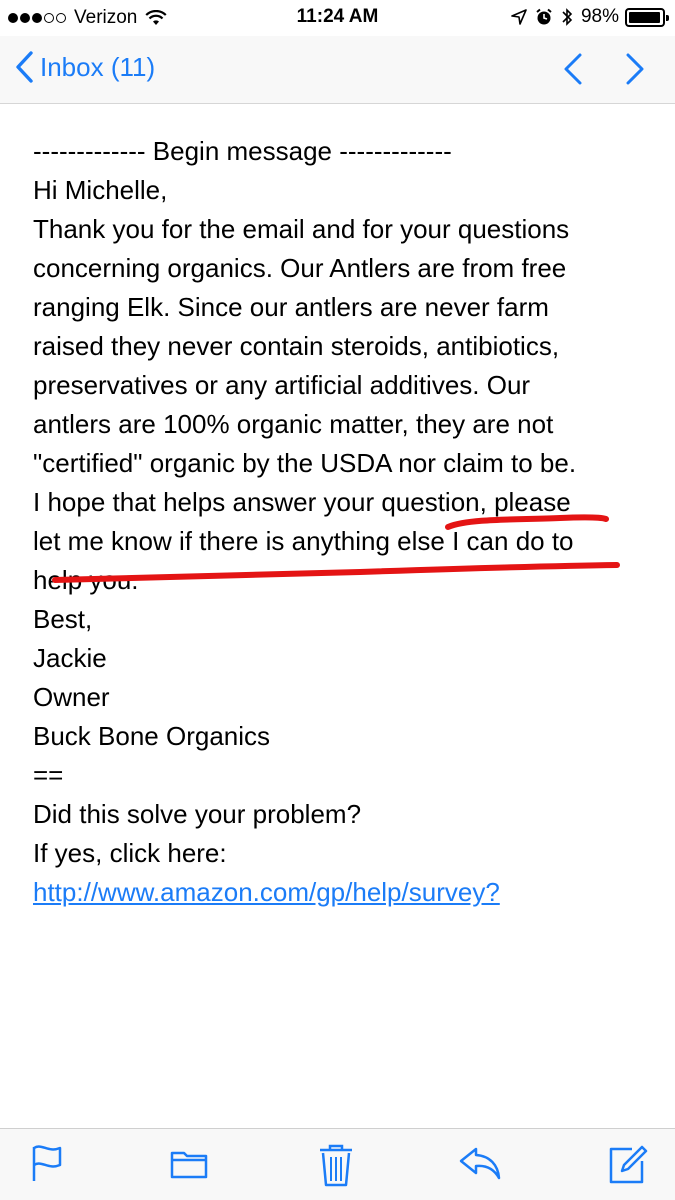  I want to click on alarm-icon, so click(544, 16).